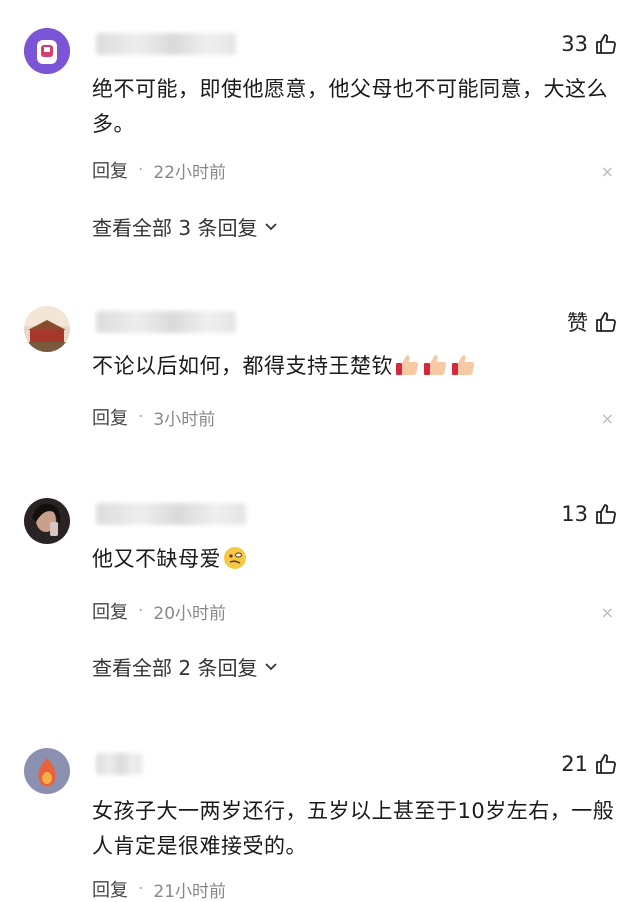  Describe the element at coordinates (350, 106) in the screenshot. I see `comment-text: 绝不可能，即使他愿意，他父母也不可能同意，大这么多。` at that location.